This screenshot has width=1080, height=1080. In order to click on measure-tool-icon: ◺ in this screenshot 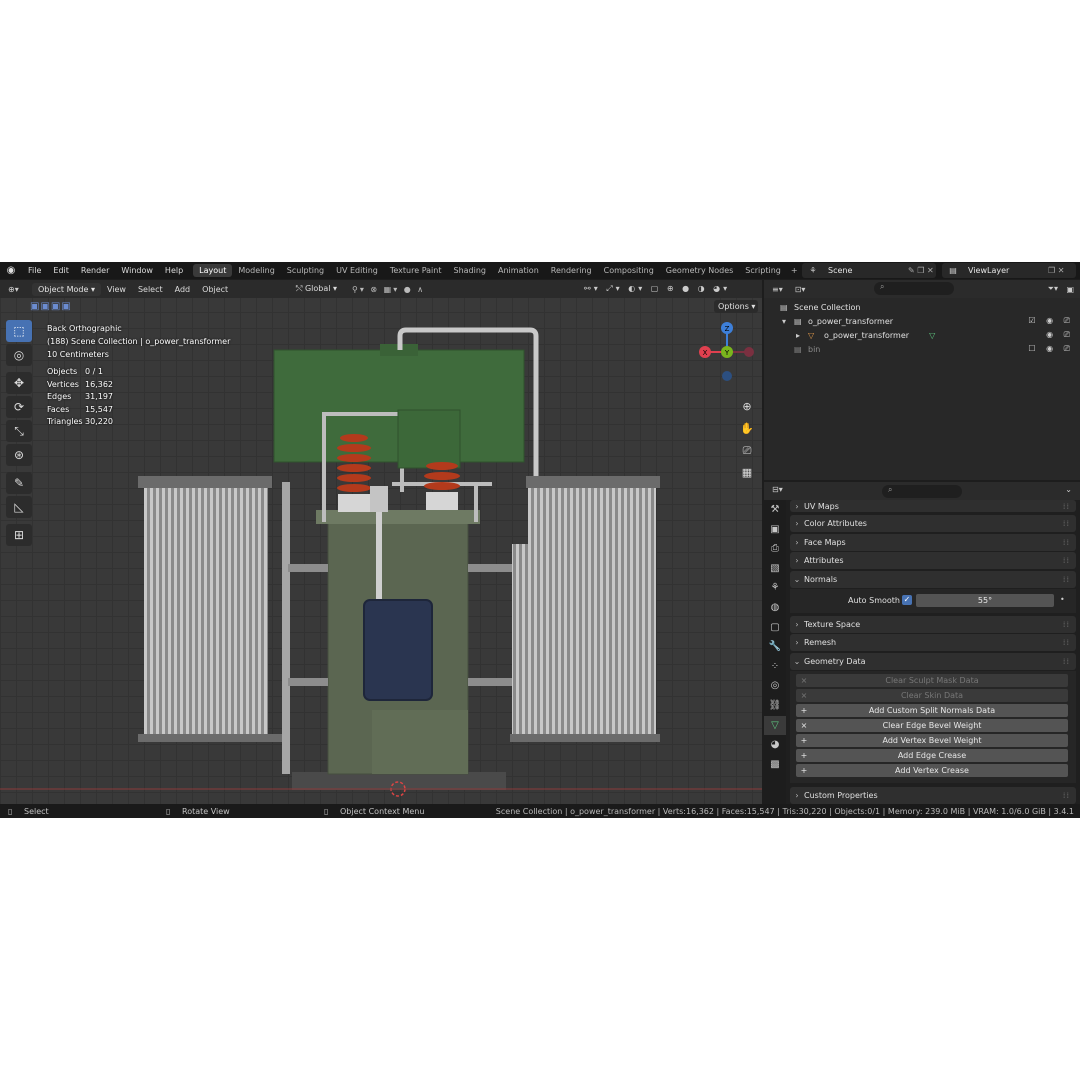, I will do `click(19, 507)`.